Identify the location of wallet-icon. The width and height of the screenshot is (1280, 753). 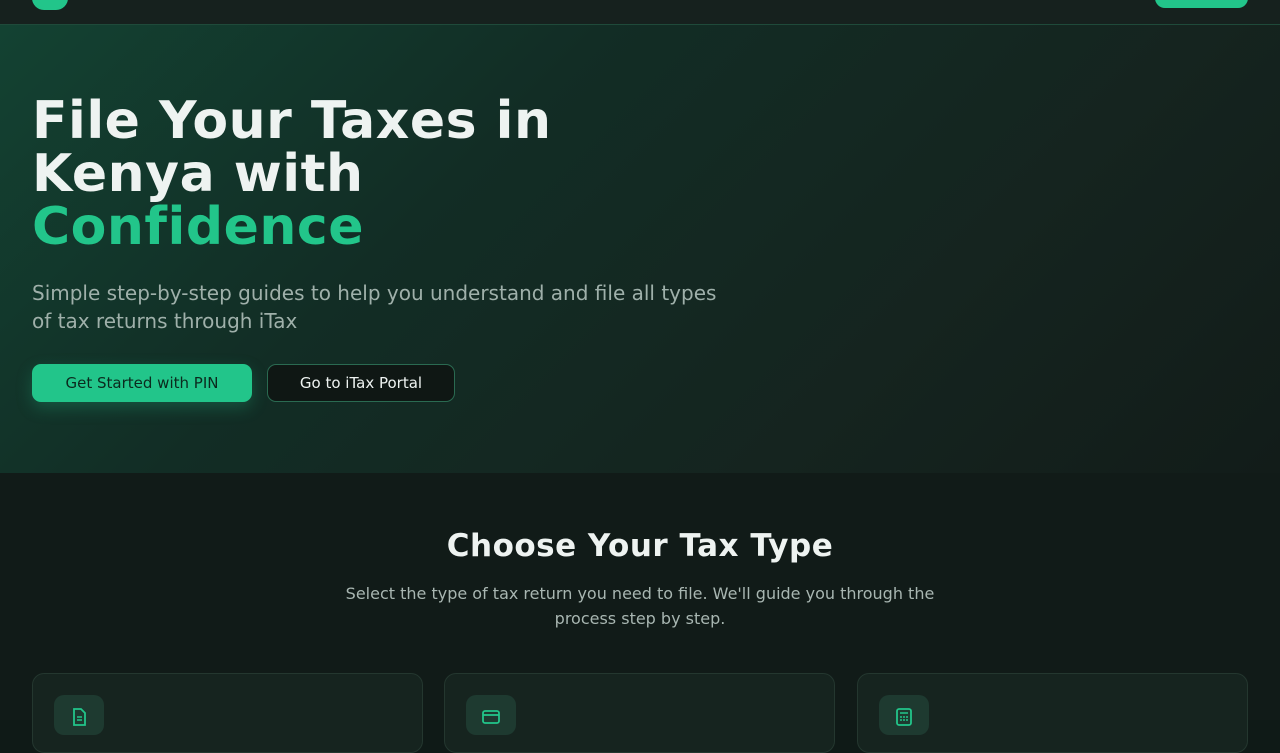
(491, 715).